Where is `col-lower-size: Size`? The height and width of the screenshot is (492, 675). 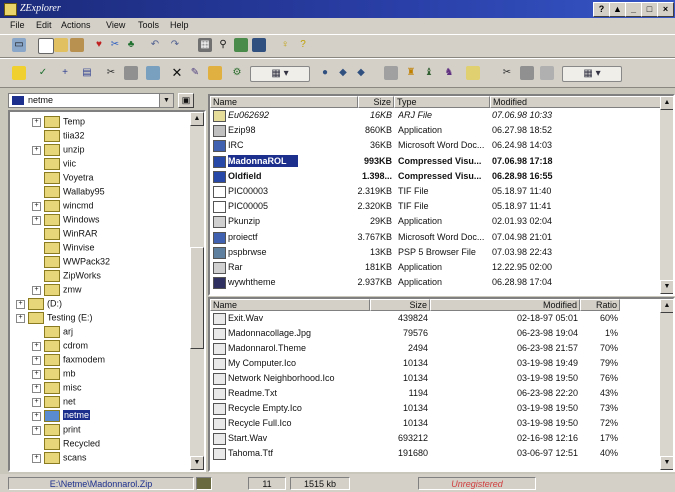
col-lower-size: Size is located at coordinates (400, 305).